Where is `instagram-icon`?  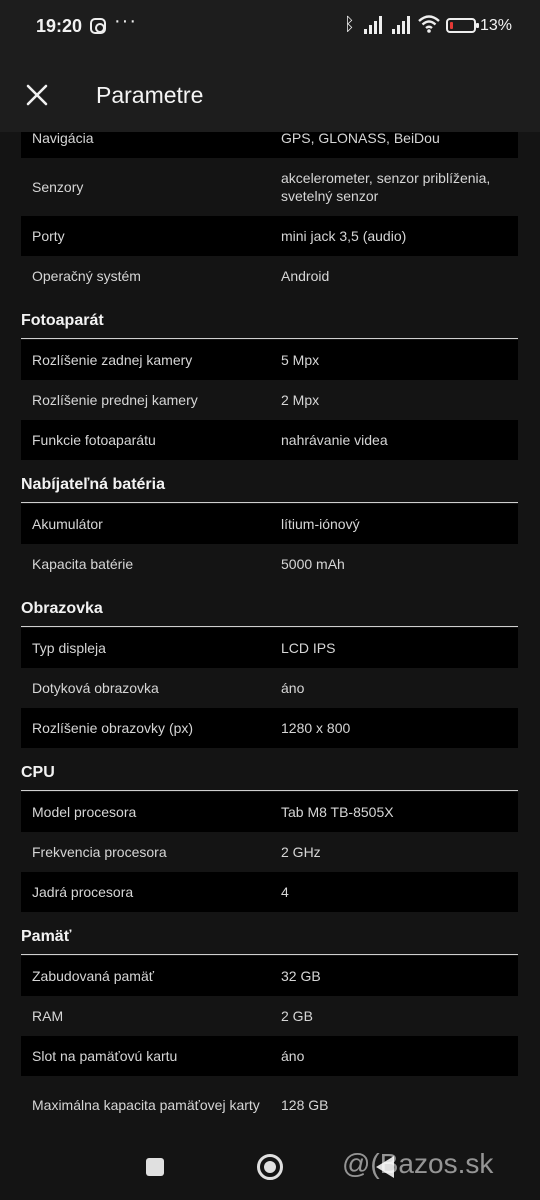
instagram-icon is located at coordinates (98, 26).